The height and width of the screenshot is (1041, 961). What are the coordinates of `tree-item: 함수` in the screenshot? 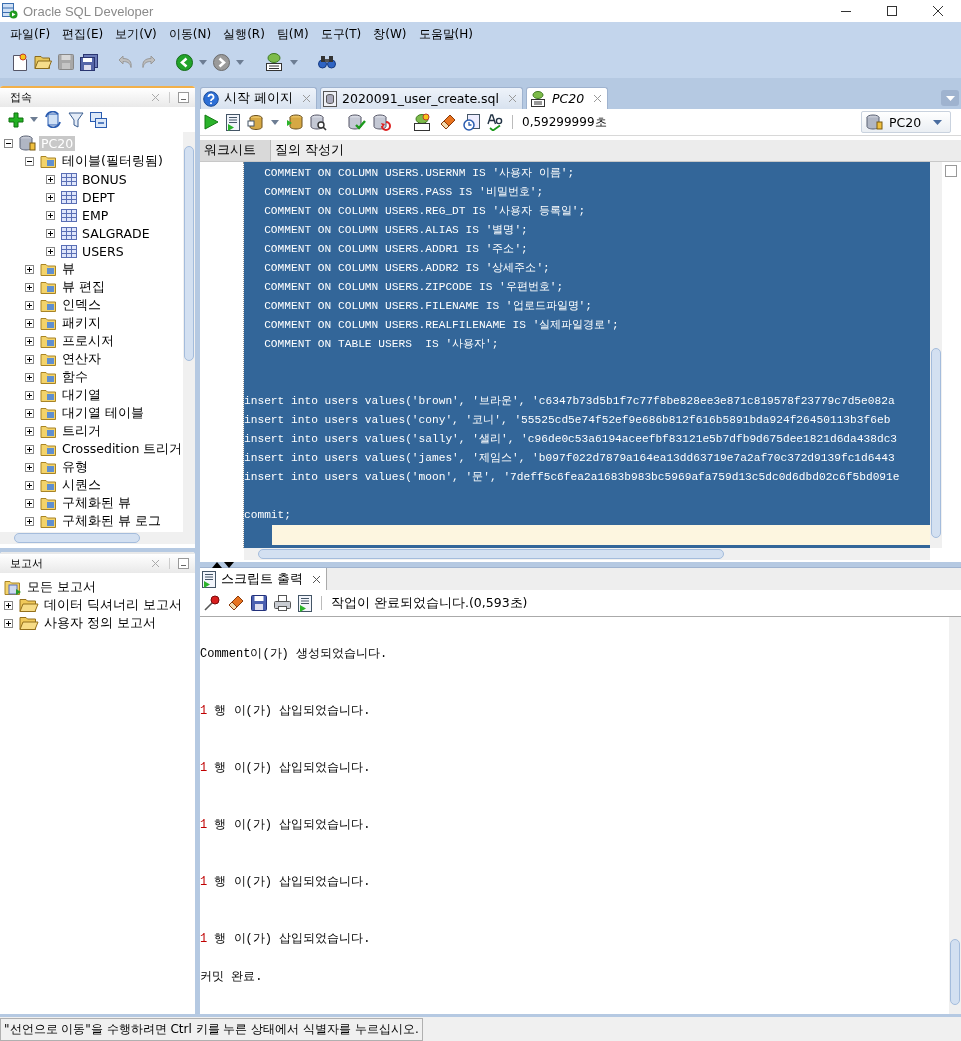 It's located at (75, 377).